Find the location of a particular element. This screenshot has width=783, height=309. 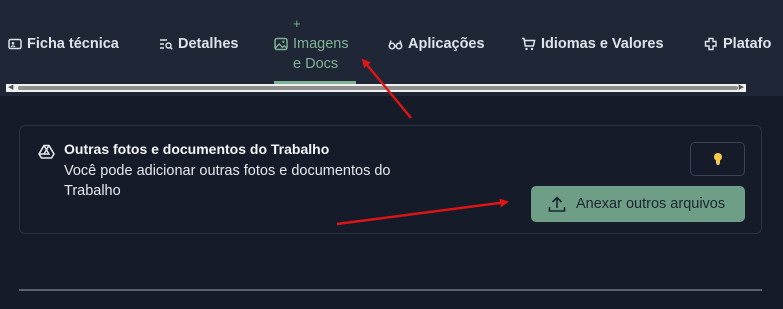

tab-idiomas-e-valores: Idiomas e Valores is located at coordinates (592, 44).